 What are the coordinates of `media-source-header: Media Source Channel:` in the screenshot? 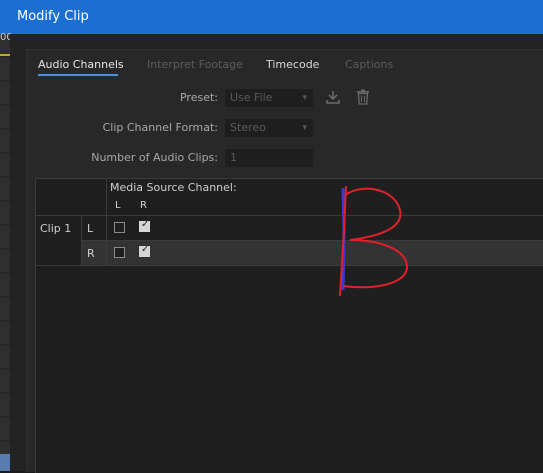 It's located at (173, 187).